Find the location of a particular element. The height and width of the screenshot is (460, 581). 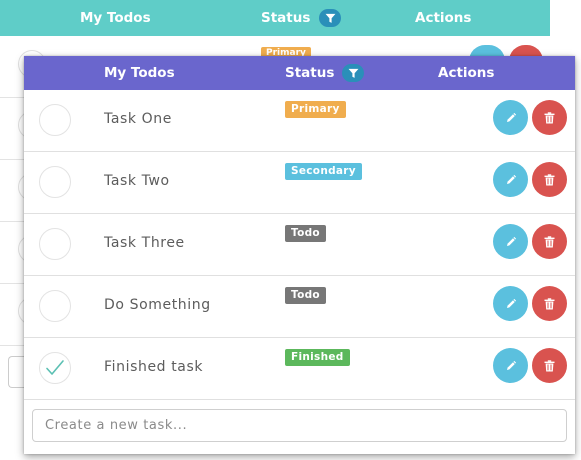

table-row: Task One Primary is located at coordinates (299, 121).